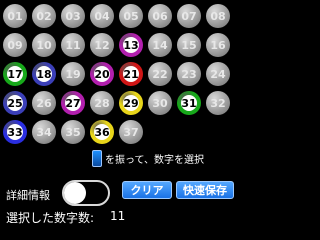 Image resolution: width=320 pixels, height=240 pixels. I want to click on number-ball-label: 31, so click(189, 103).